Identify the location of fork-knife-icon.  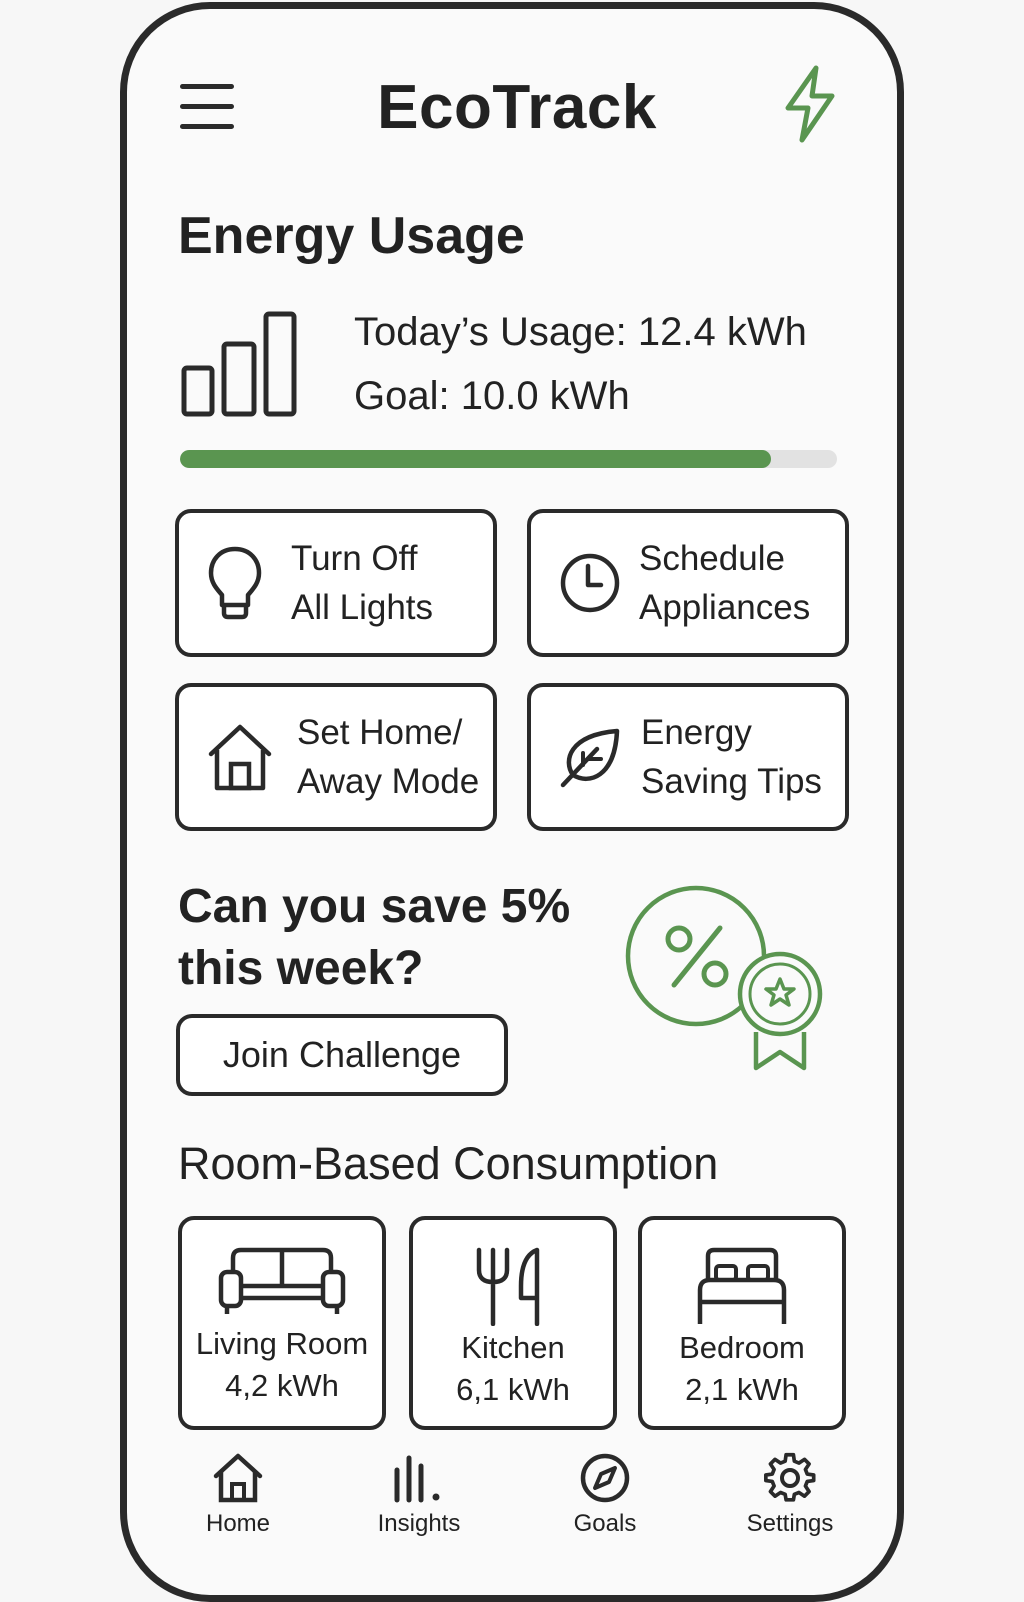
(508, 1286).